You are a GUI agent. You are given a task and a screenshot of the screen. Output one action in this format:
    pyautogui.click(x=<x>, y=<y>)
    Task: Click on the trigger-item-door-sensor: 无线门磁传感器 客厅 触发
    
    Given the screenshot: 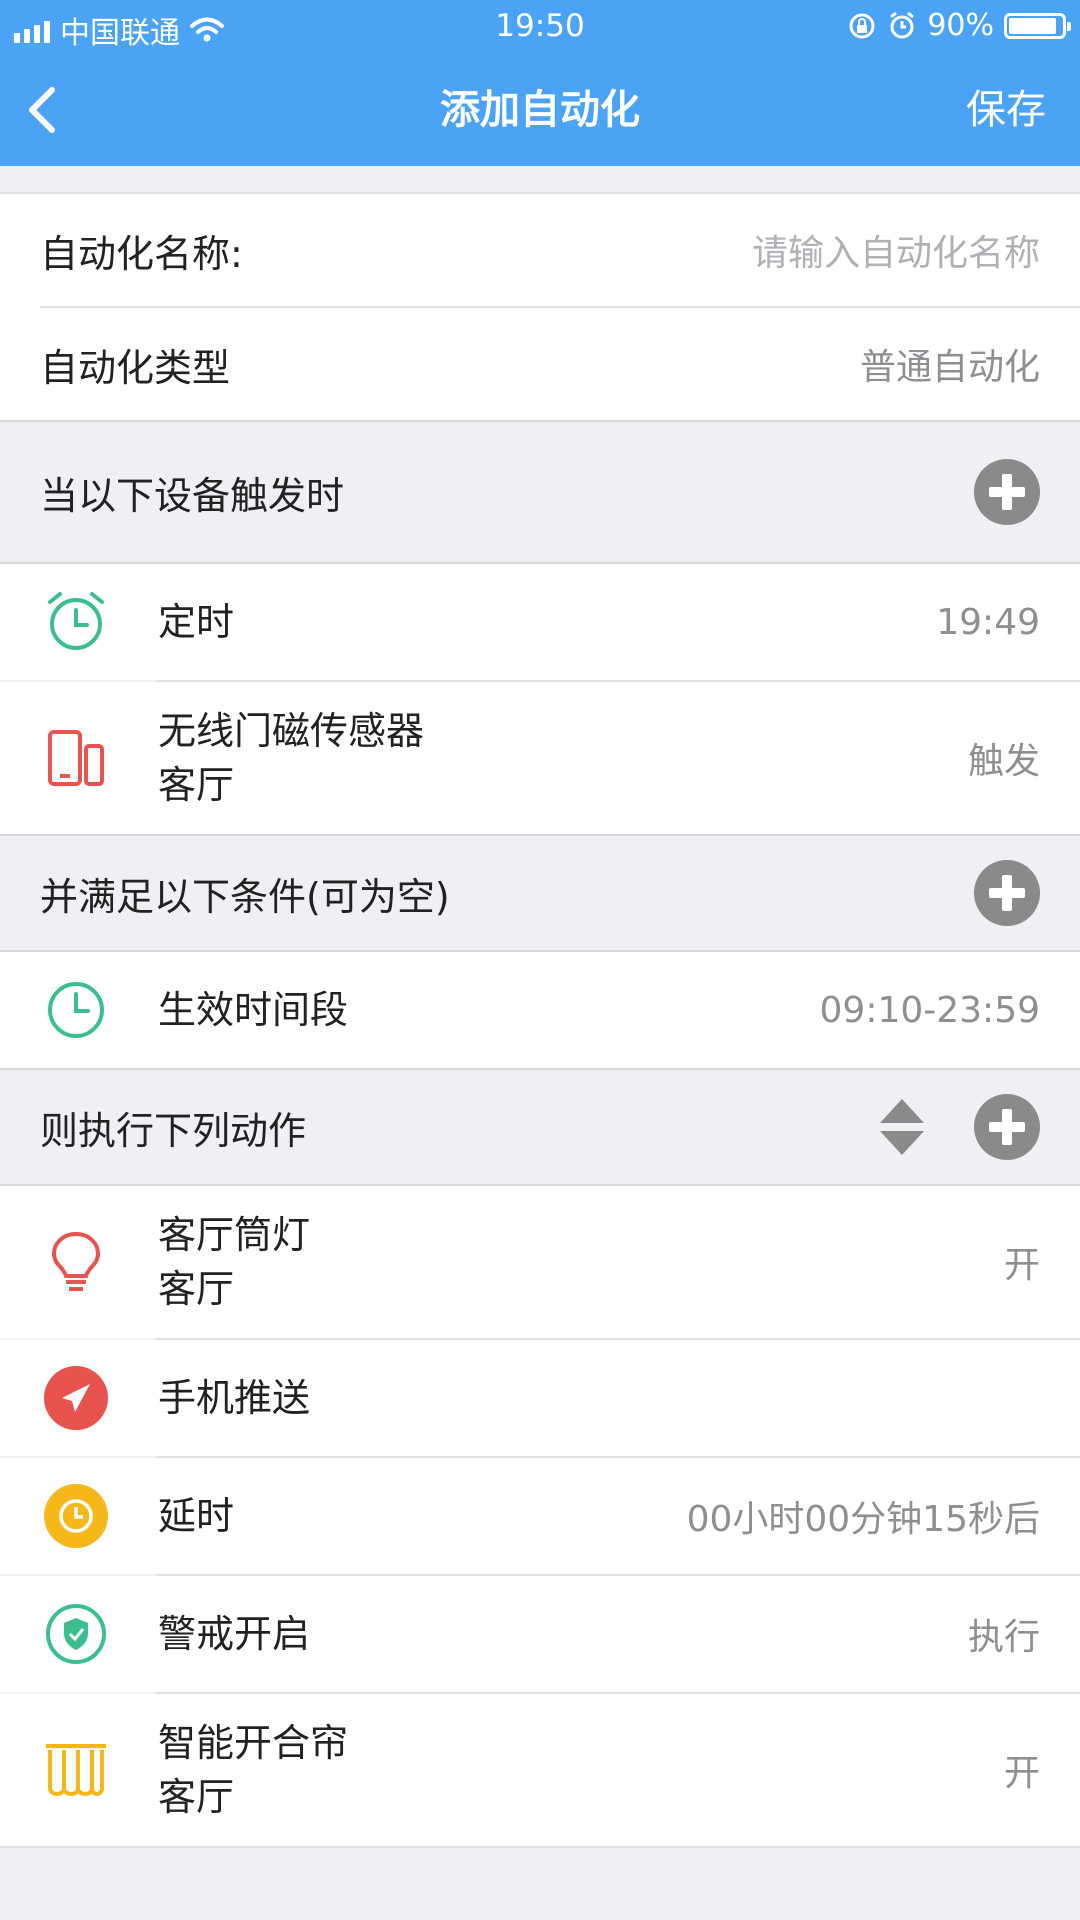 What is the action you would take?
    pyautogui.click(x=540, y=758)
    